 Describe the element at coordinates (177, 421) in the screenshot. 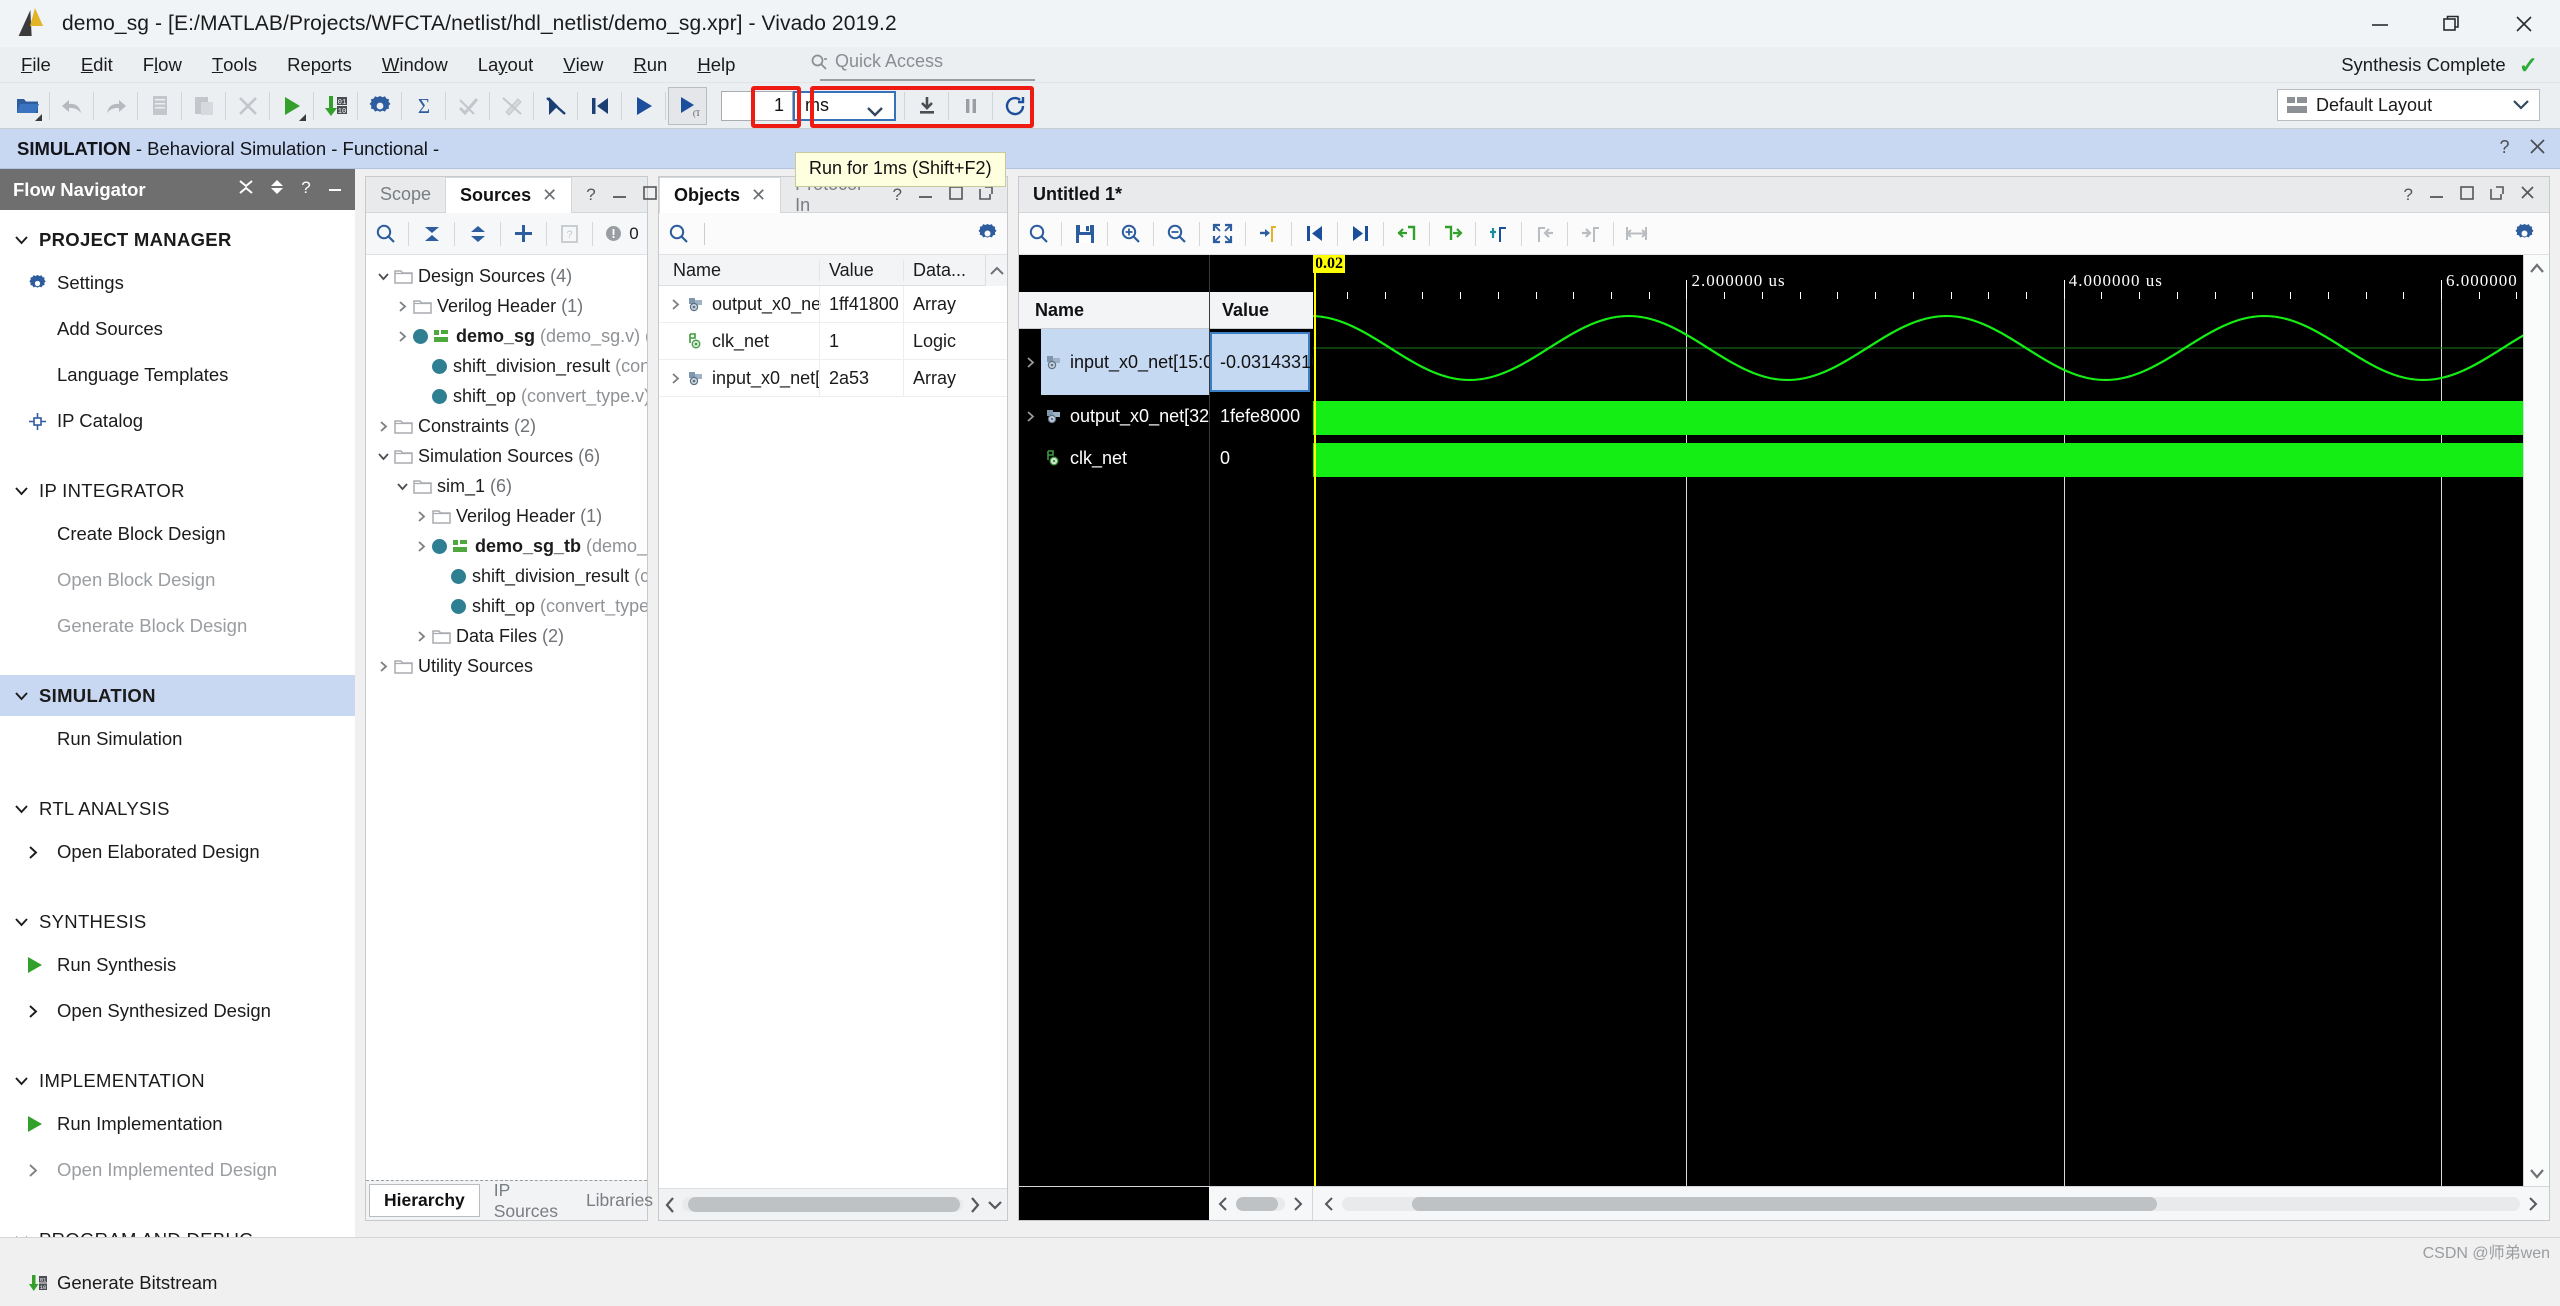

I see `flownav-item-ip-catalog: IP Catalog` at that location.